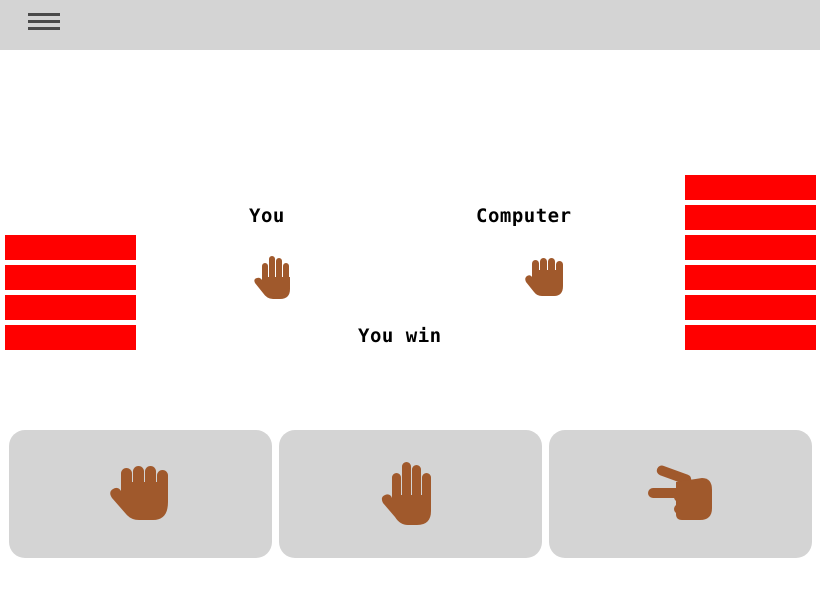 Image resolution: width=820 pixels, height=606 pixels. I want to click on hamburger-menu-icon, so click(44, 23).